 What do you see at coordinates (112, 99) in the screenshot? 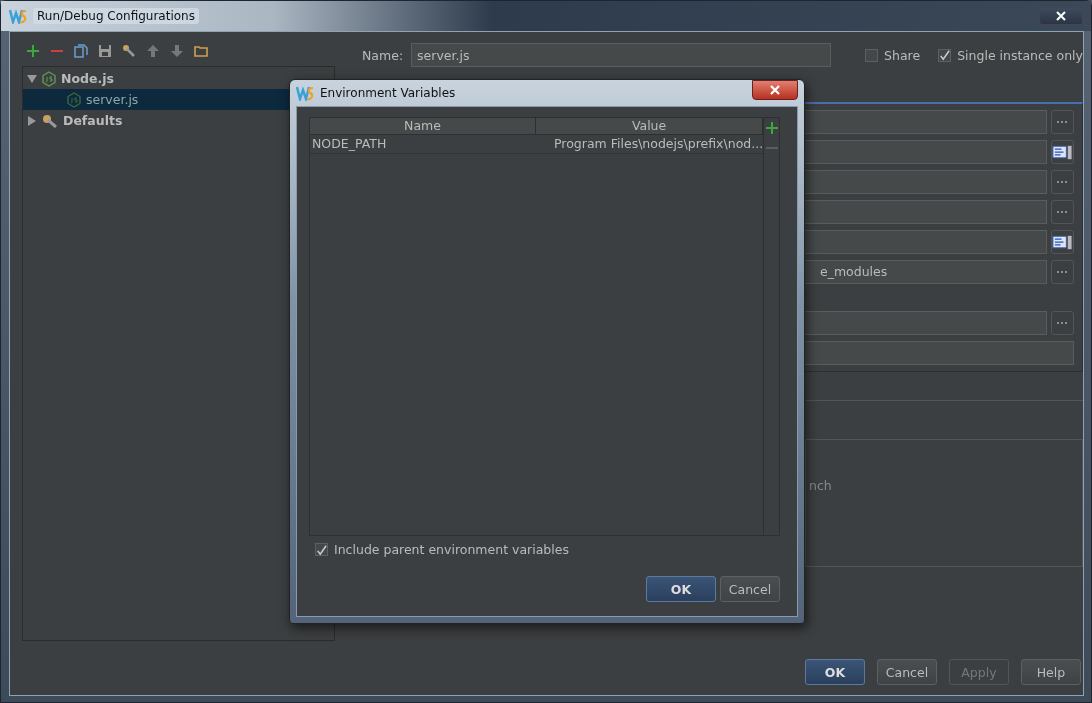
I see `tree-label: server.js` at bounding box center [112, 99].